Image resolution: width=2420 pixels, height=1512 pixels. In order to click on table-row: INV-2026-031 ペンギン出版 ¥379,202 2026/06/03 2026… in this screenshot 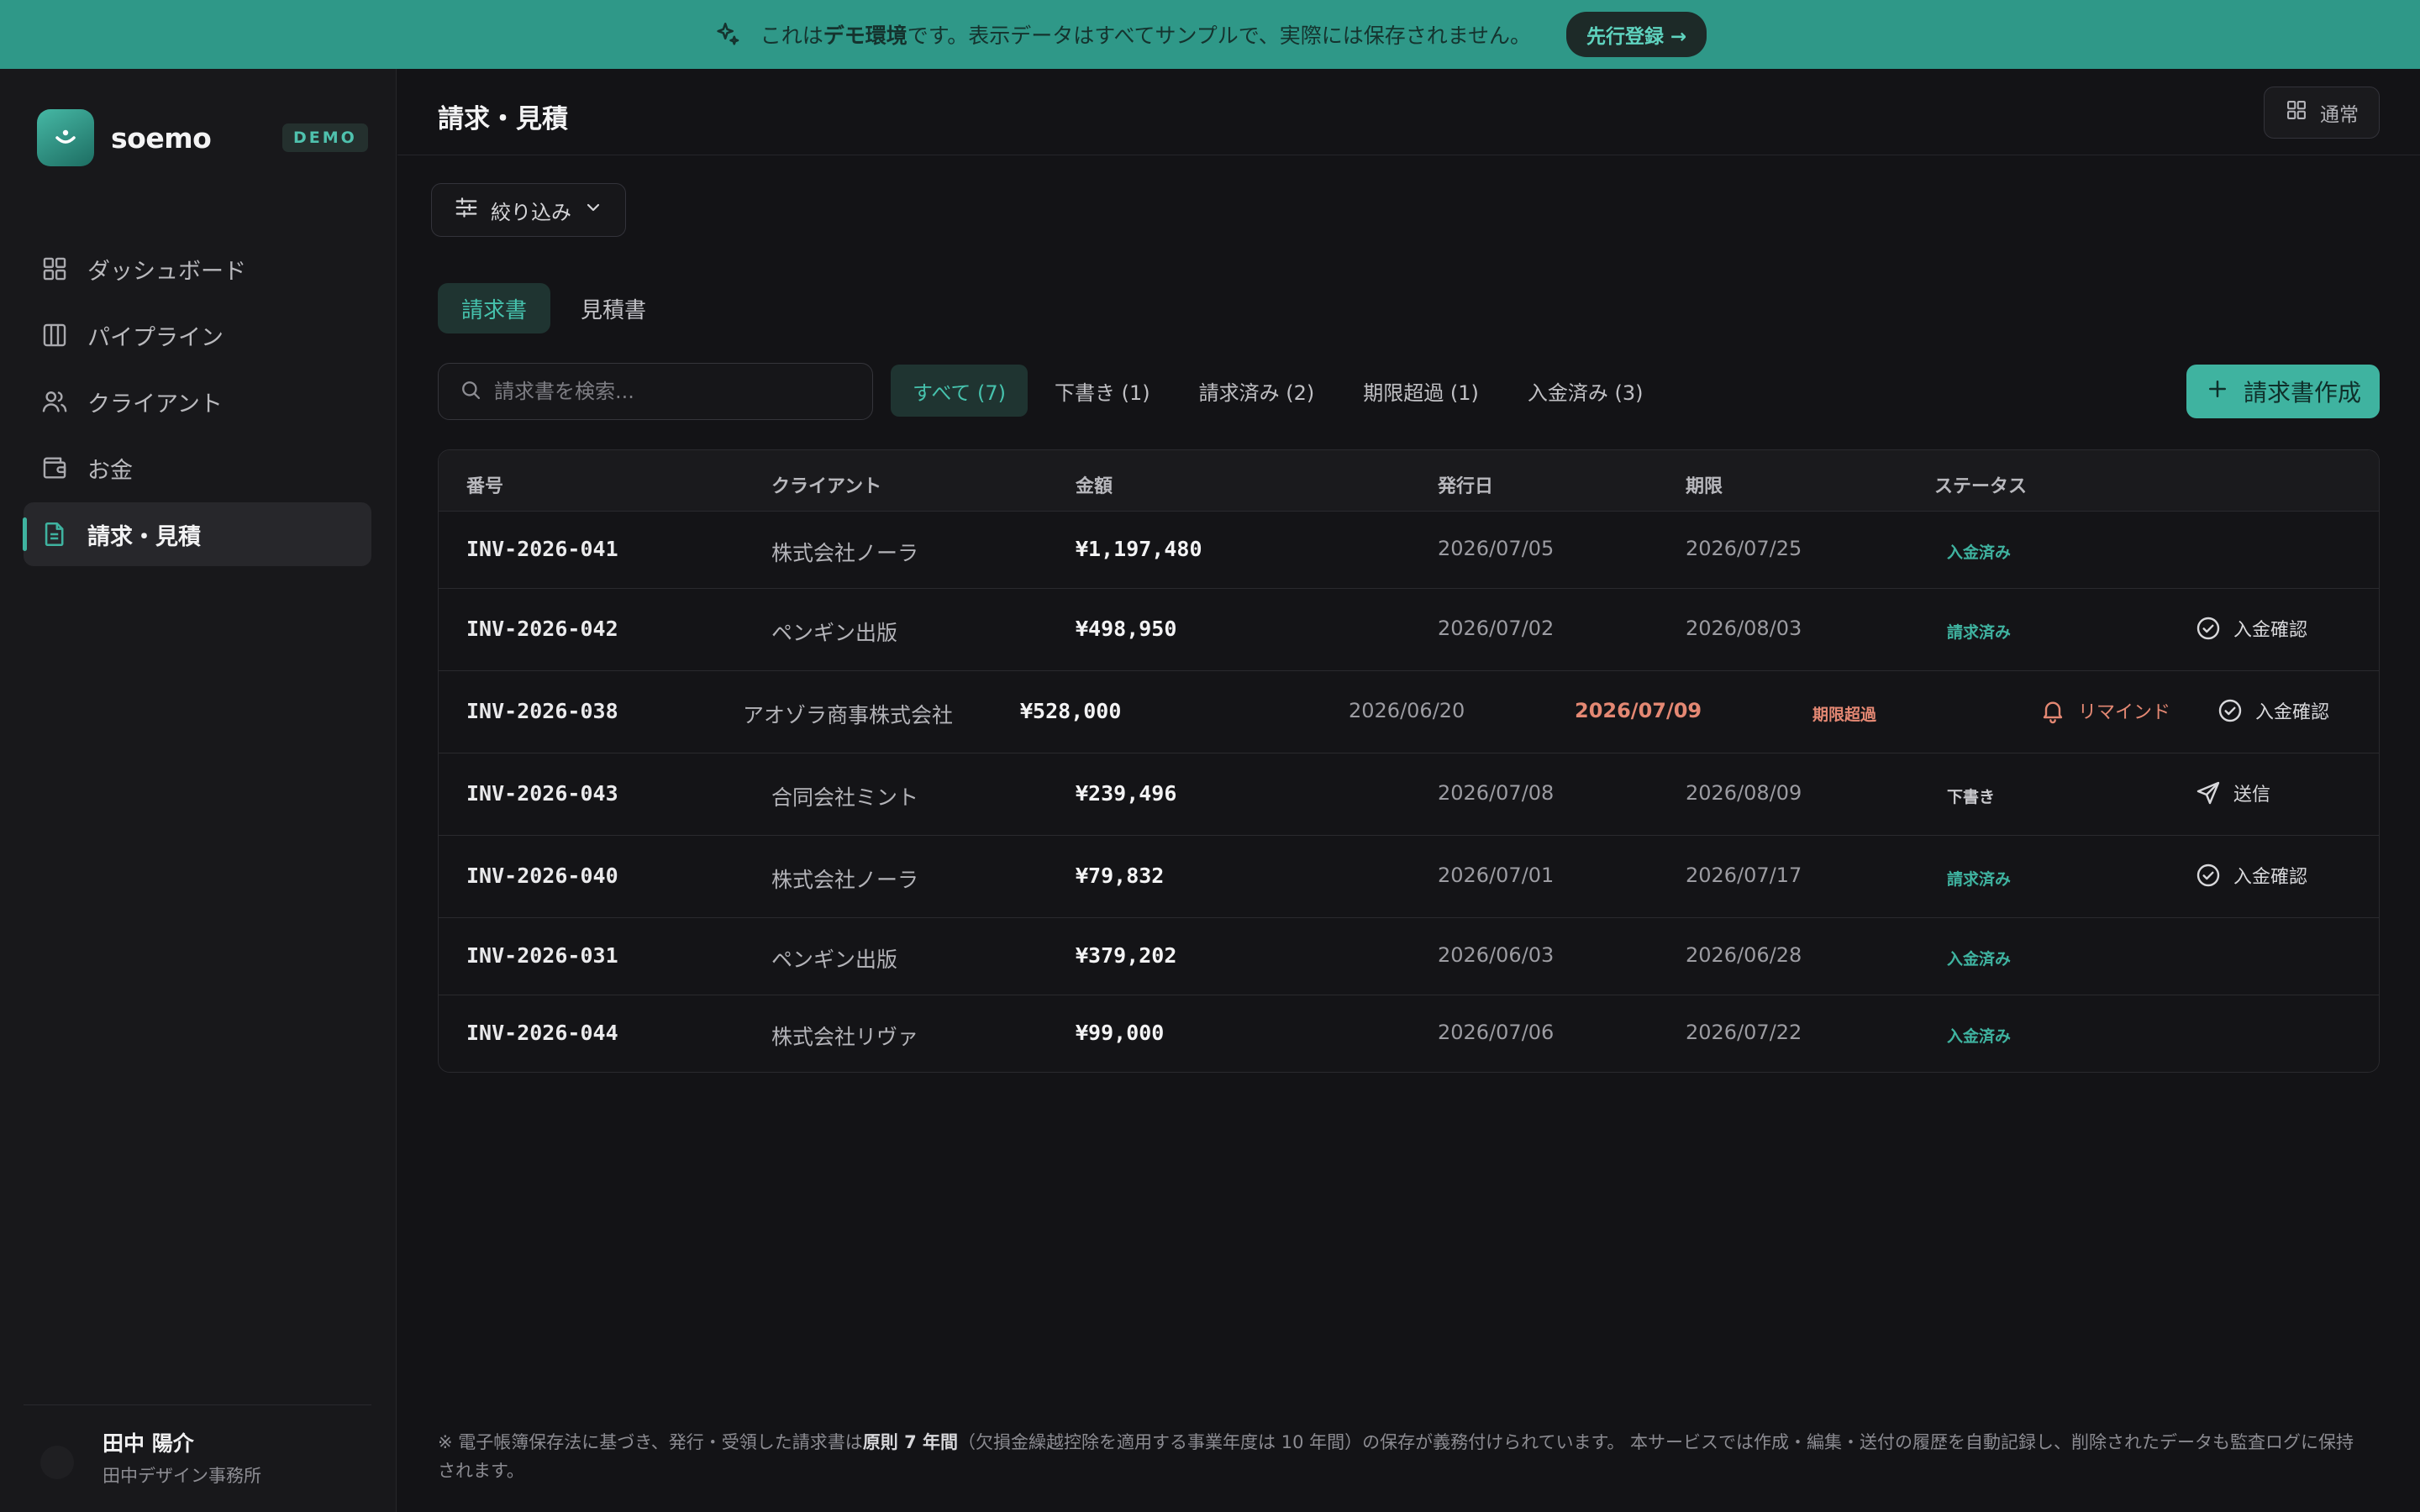, I will do `click(1409, 956)`.